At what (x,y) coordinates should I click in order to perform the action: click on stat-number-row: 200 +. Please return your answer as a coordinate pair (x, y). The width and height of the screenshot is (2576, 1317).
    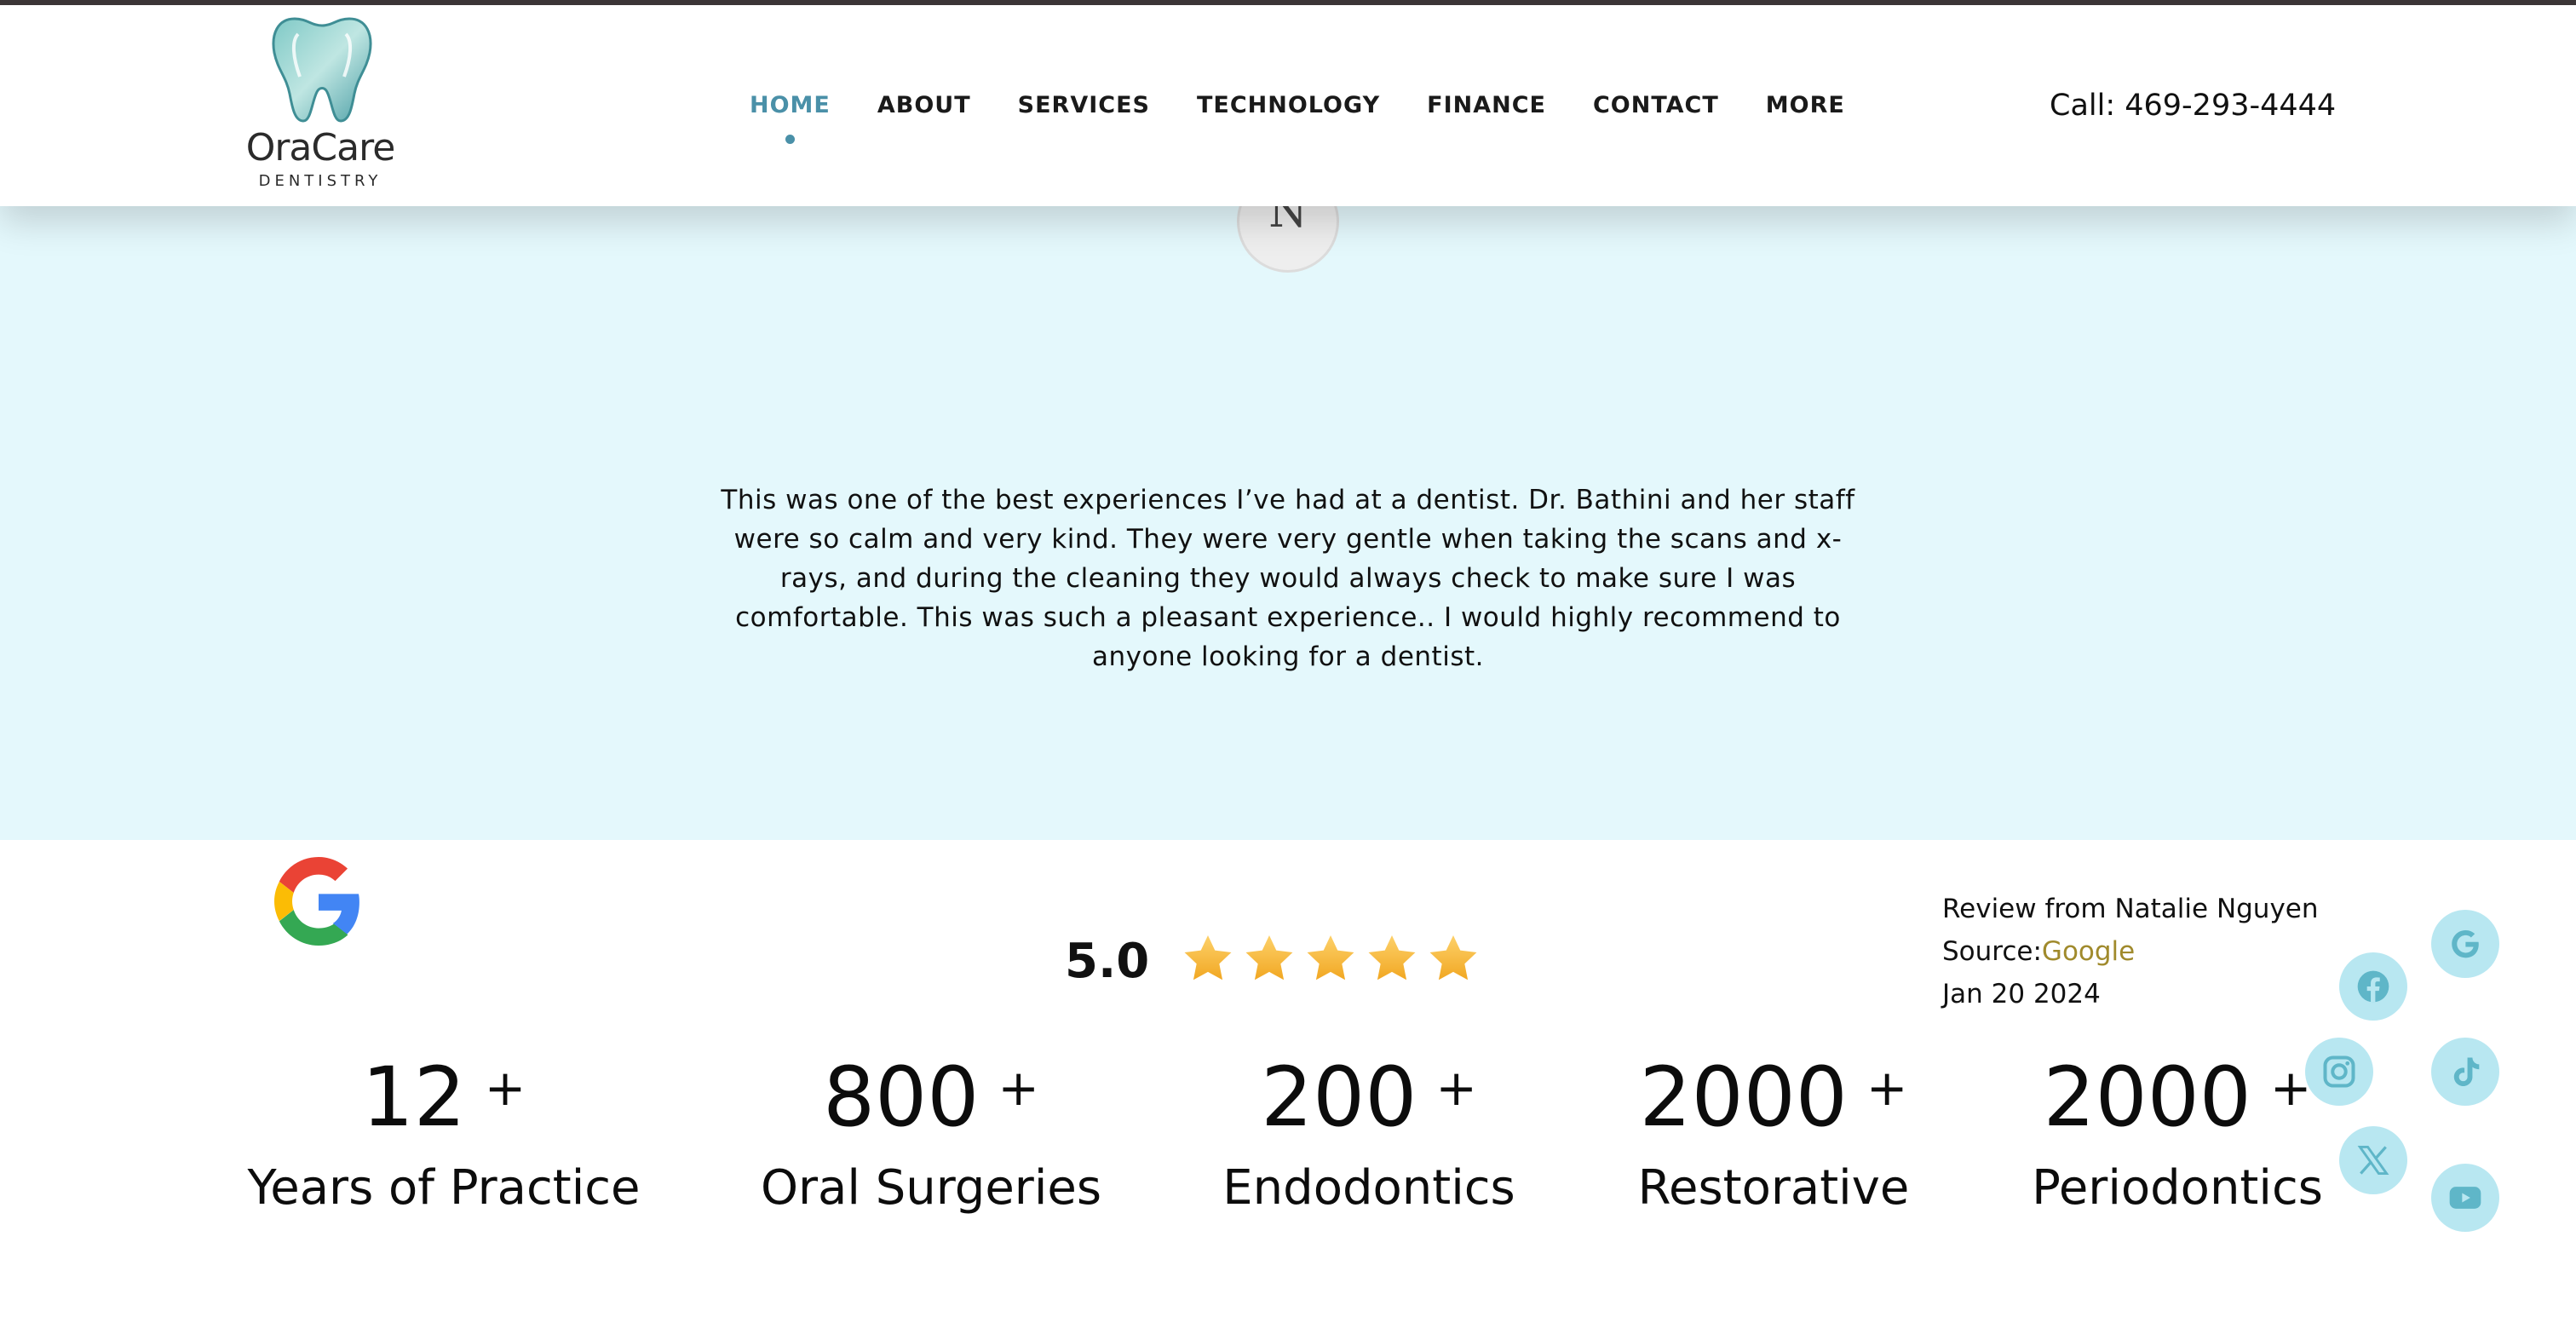
    Looking at the image, I should click on (1369, 1097).